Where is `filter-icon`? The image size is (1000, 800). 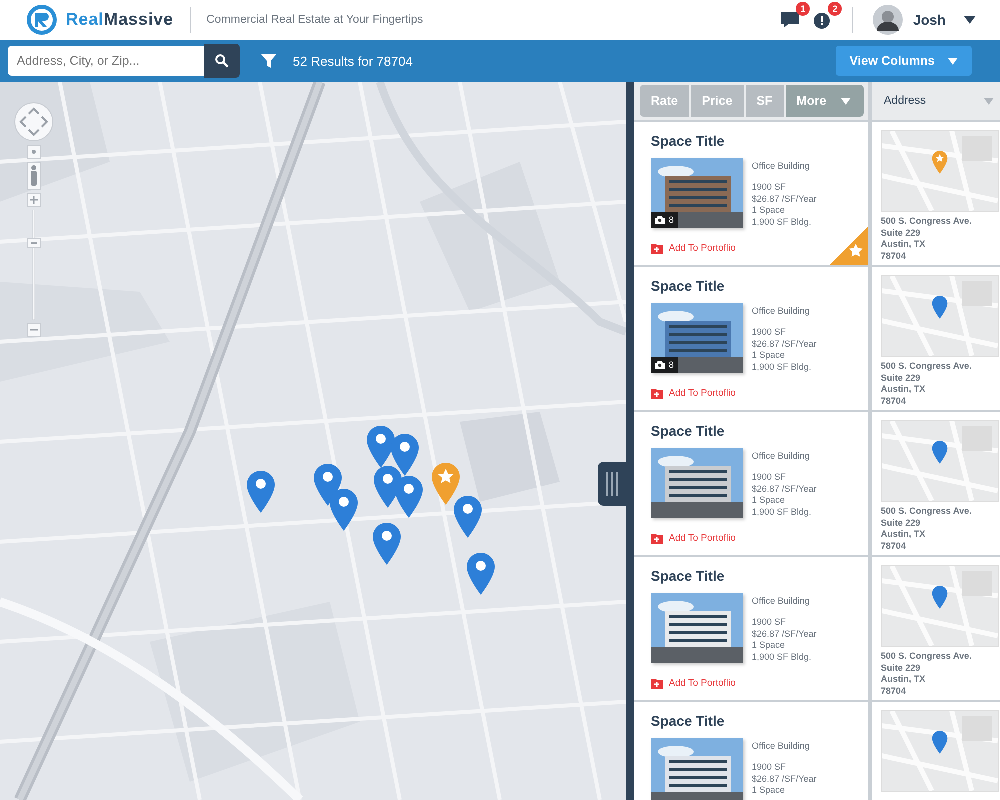 filter-icon is located at coordinates (269, 61).